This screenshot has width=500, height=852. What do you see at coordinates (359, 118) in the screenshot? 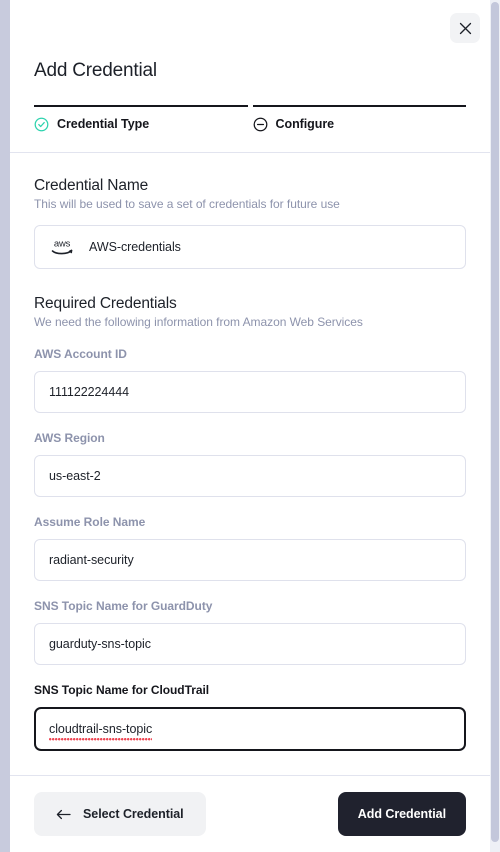
I see `tab-configure: Configure` at bounding box center [359, 118].